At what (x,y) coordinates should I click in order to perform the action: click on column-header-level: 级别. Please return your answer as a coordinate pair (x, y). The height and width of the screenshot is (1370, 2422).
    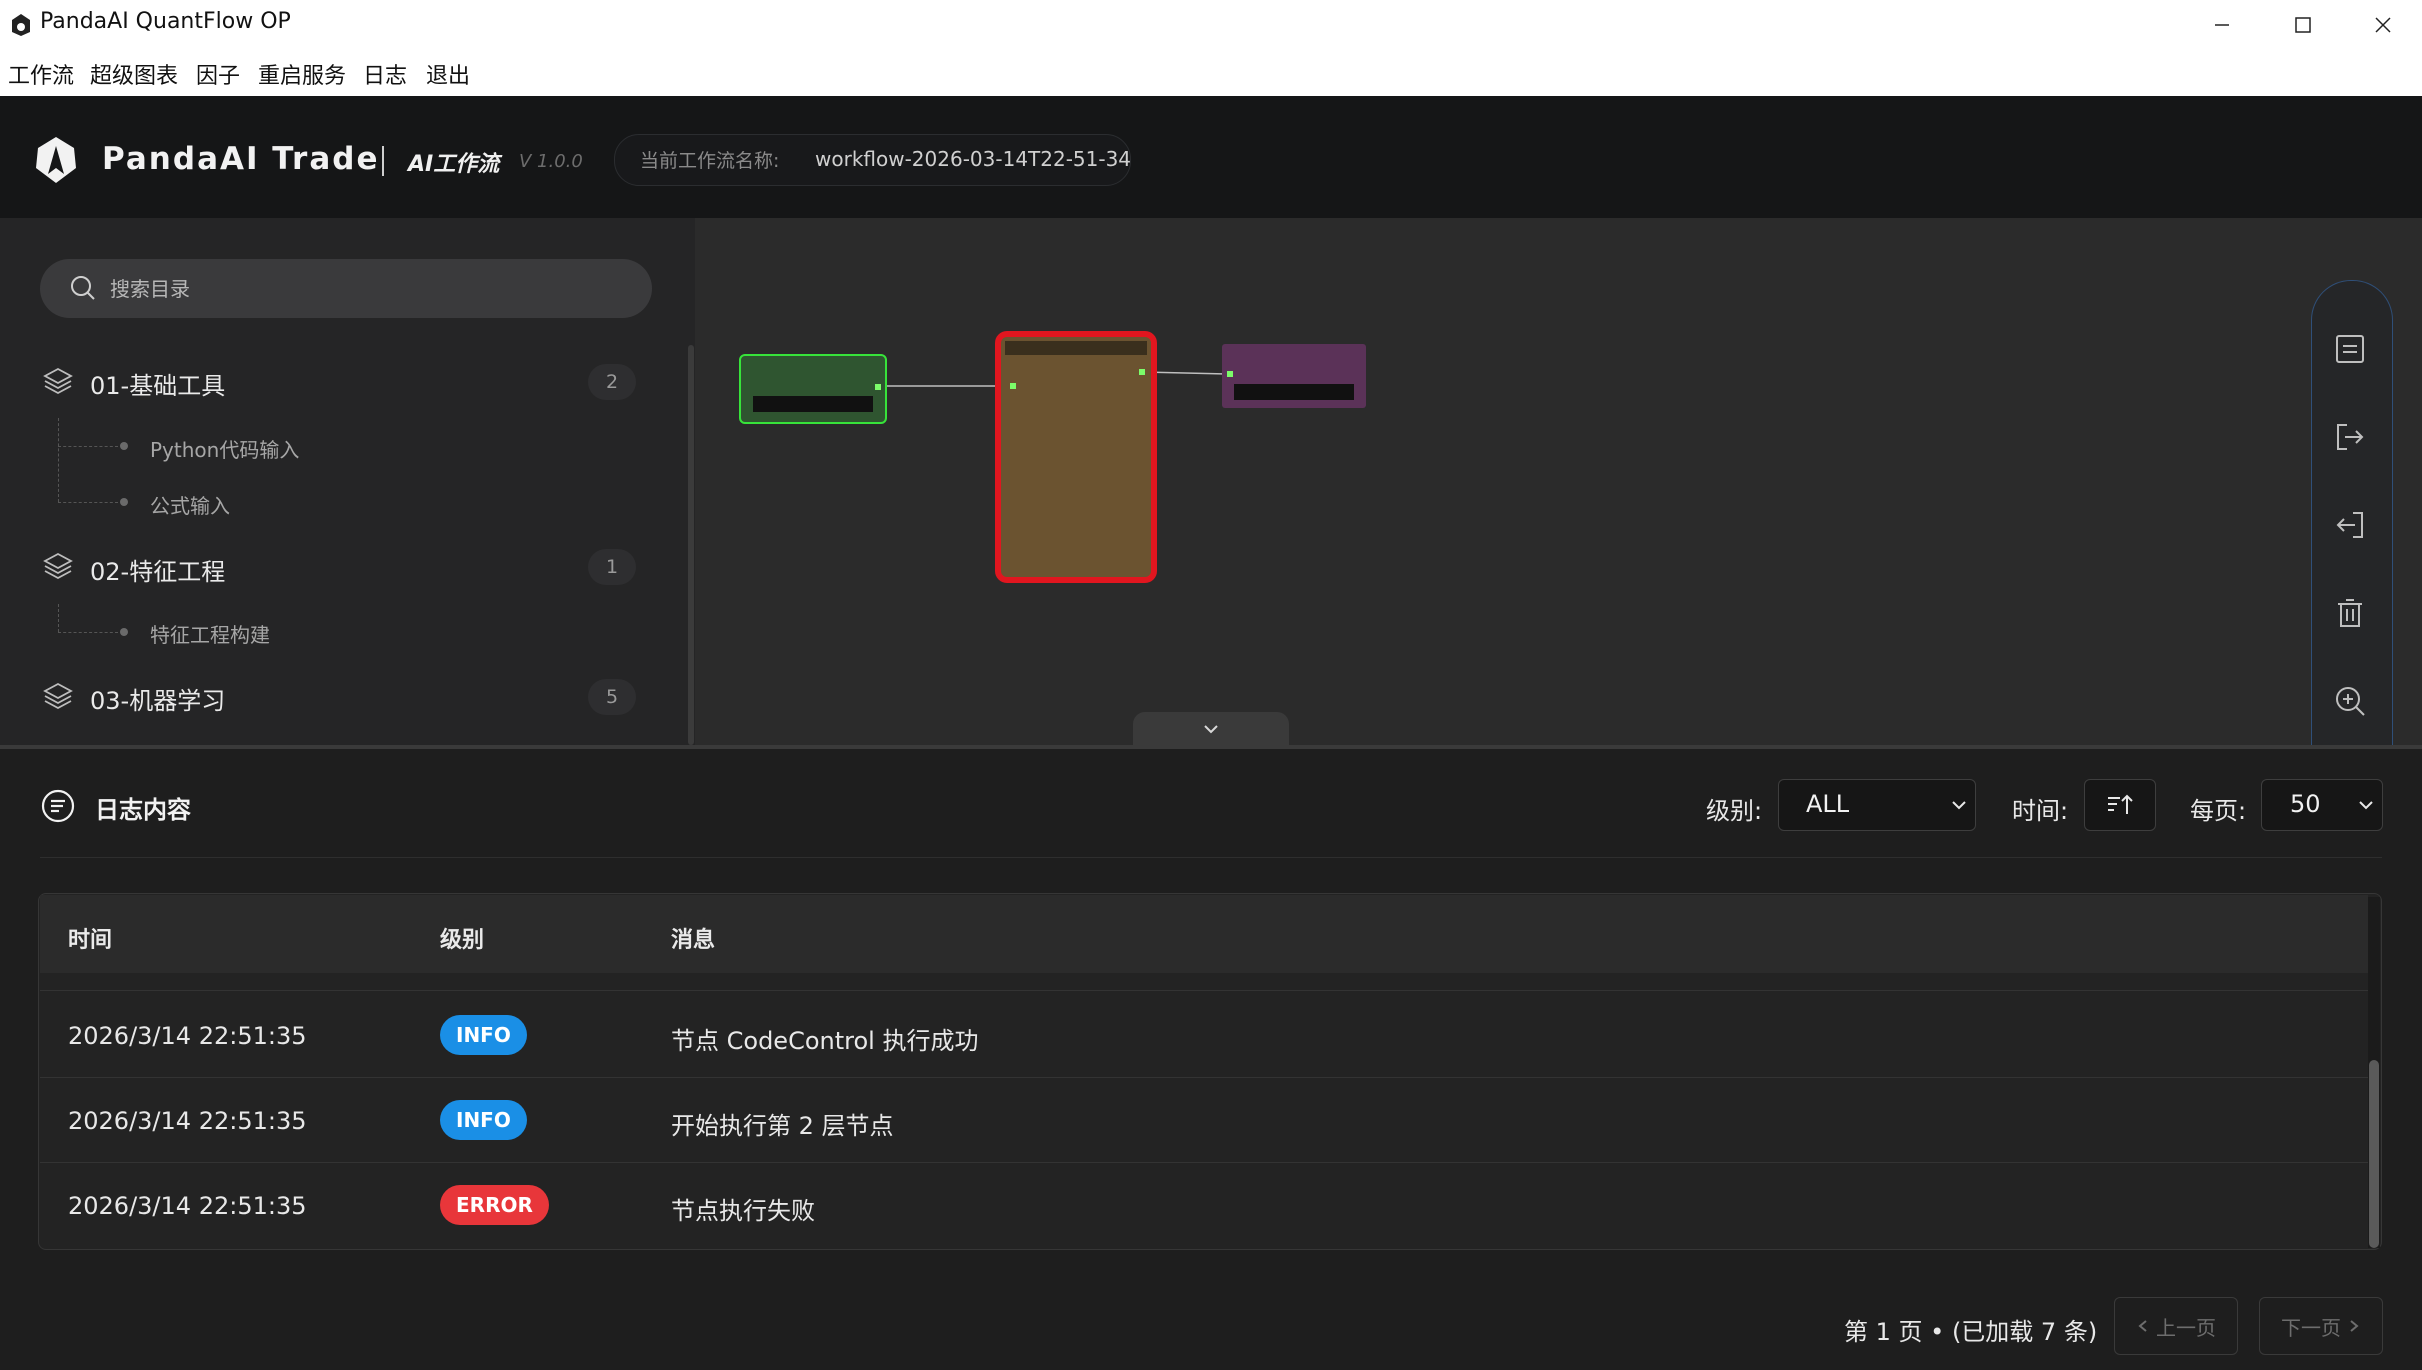
    Looking at the image, I should click on (462, 938).